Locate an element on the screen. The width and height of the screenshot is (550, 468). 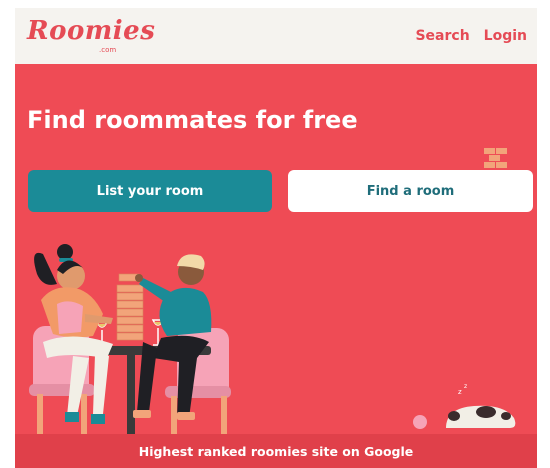
roomies-logo: Roomies .com is located at coordinates (91, 36).